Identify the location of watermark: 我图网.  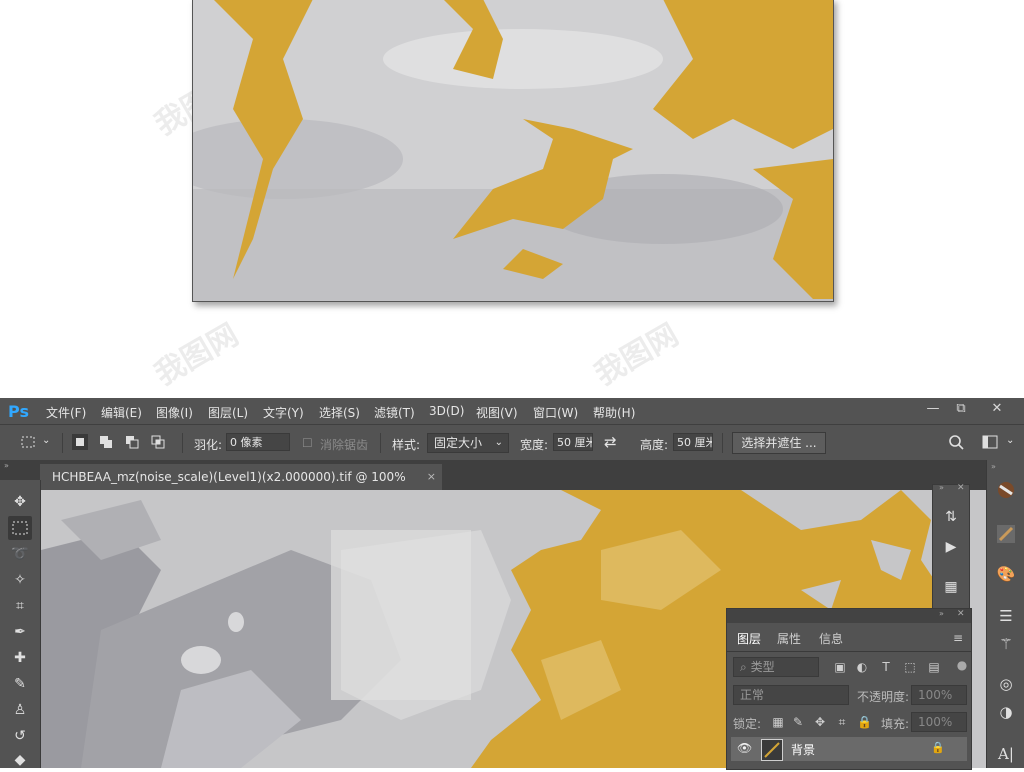
(637, 355).